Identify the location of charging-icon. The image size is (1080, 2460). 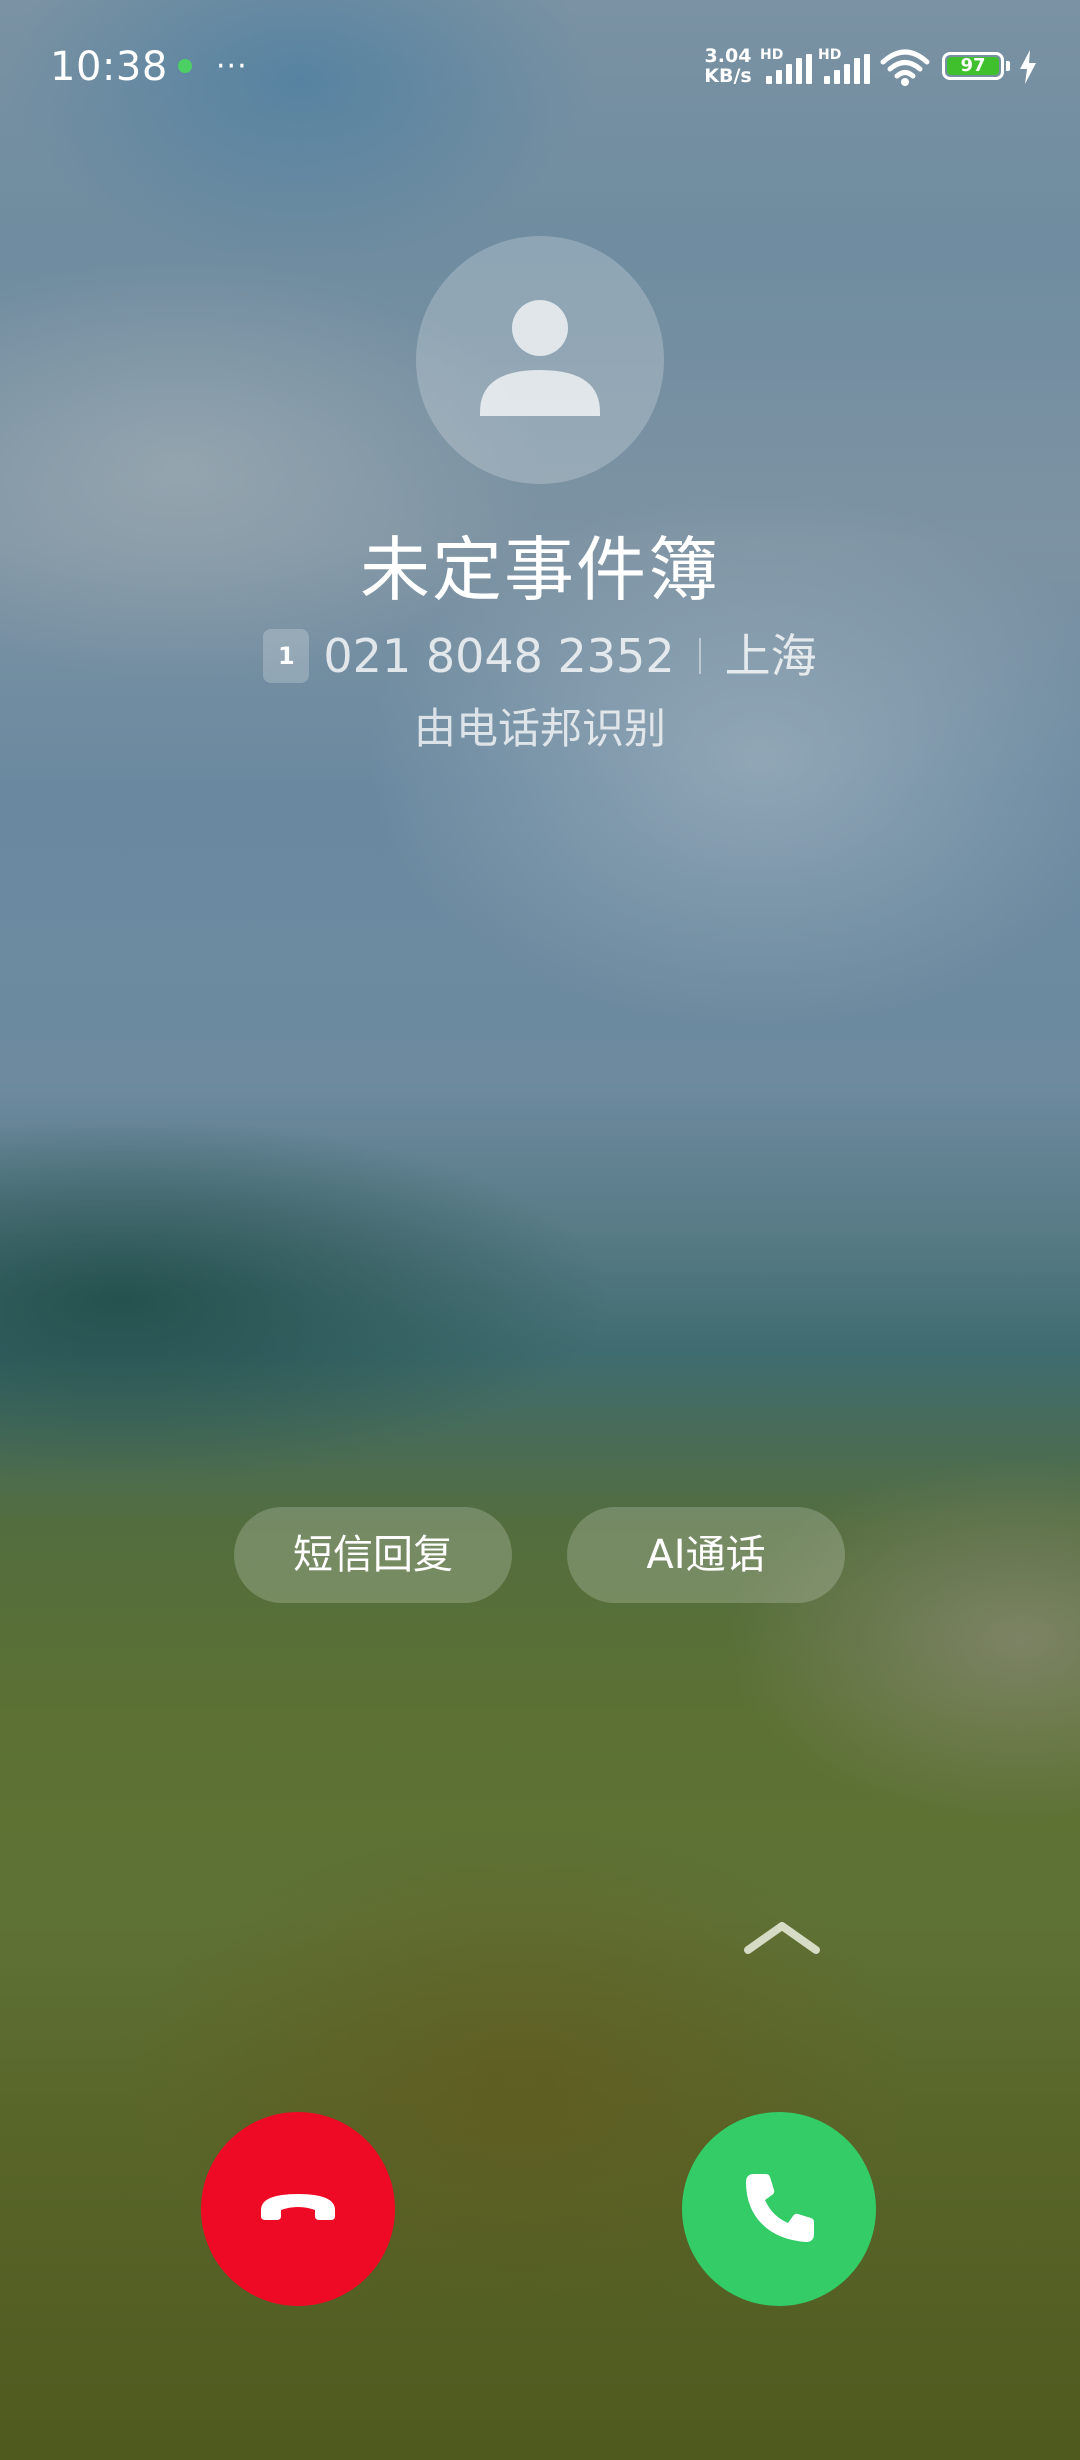
(1028, 67).